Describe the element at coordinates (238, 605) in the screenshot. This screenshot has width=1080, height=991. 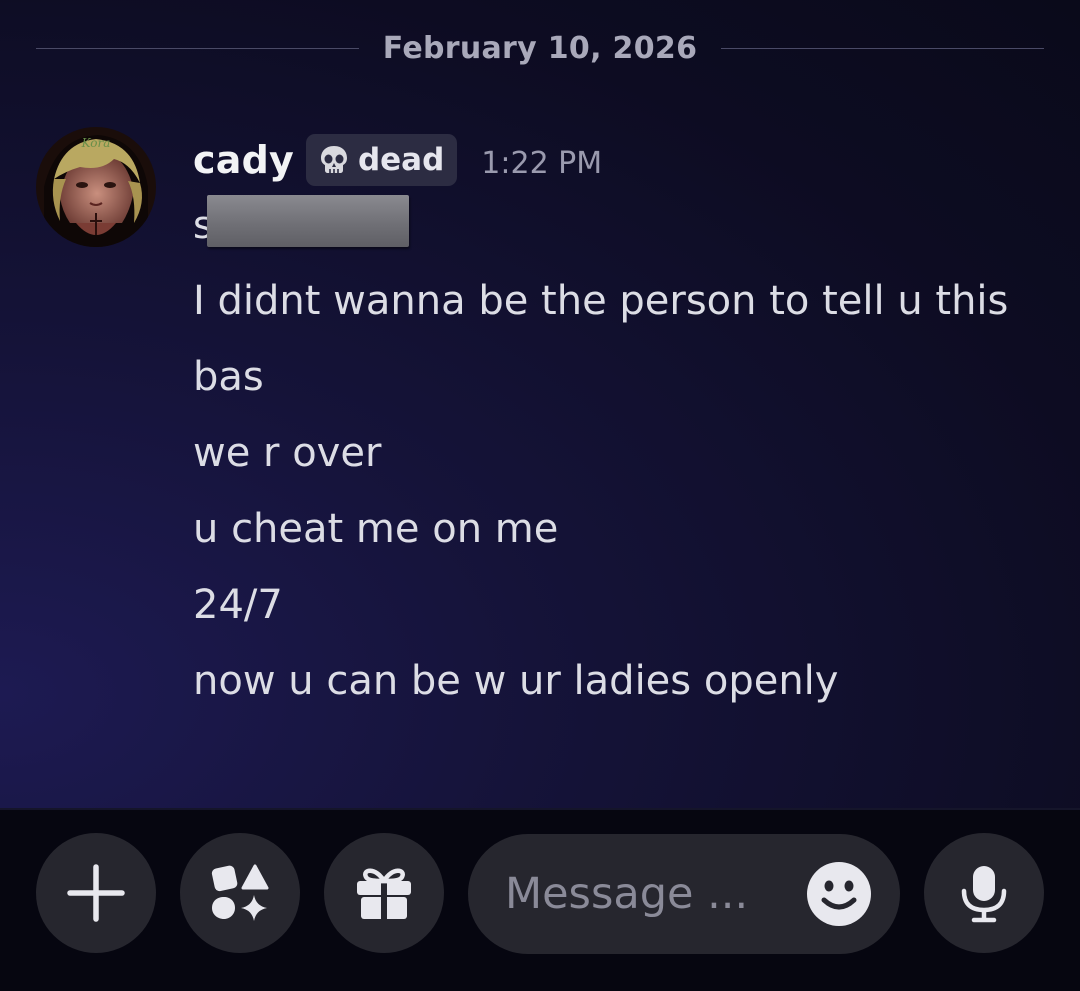
I see `message-line: 24/7` at that location.